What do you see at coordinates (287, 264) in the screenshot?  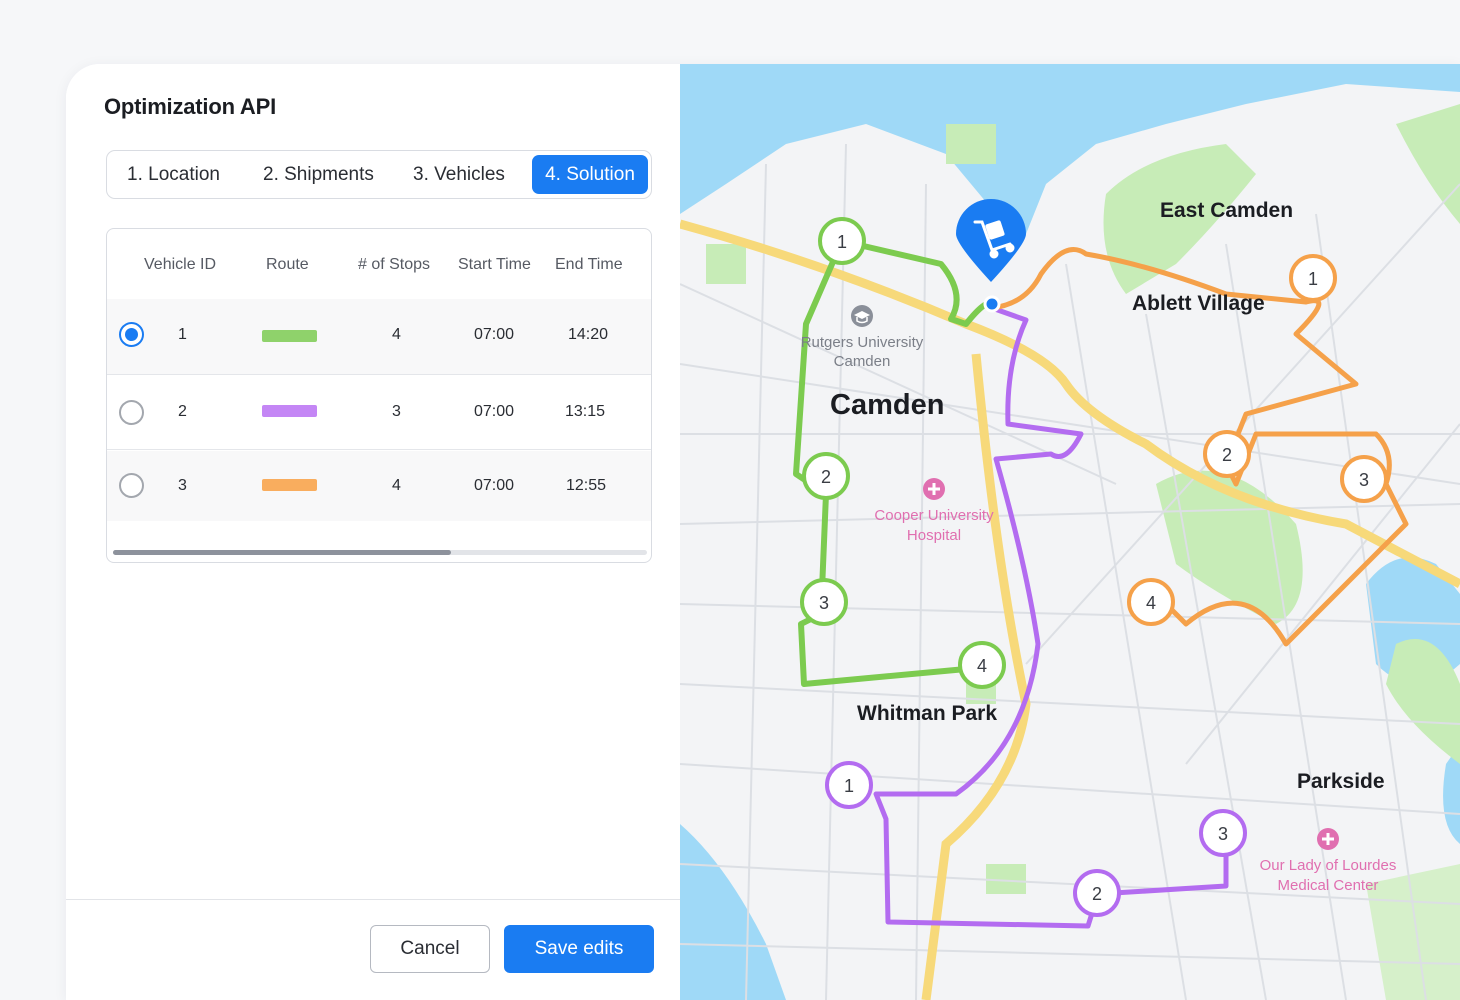 I see `header-route: Route` at bounding box center [287, 264].